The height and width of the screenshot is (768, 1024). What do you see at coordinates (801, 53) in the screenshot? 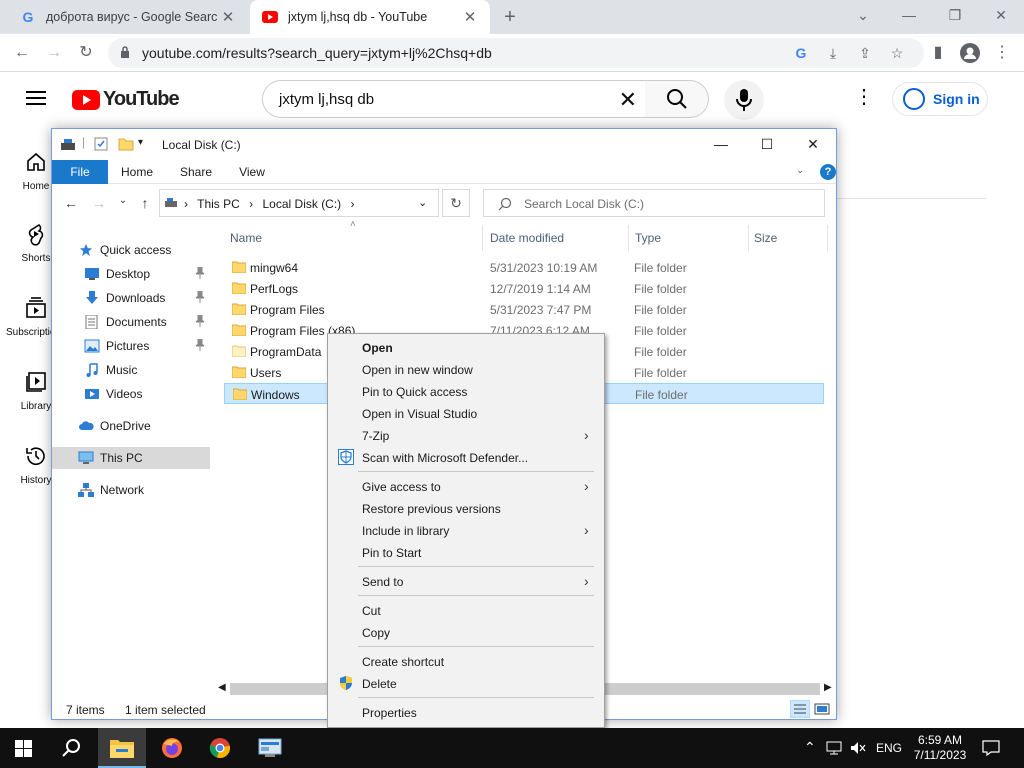
I see `google-lens-icon: G` at bounding box center [801, 53].